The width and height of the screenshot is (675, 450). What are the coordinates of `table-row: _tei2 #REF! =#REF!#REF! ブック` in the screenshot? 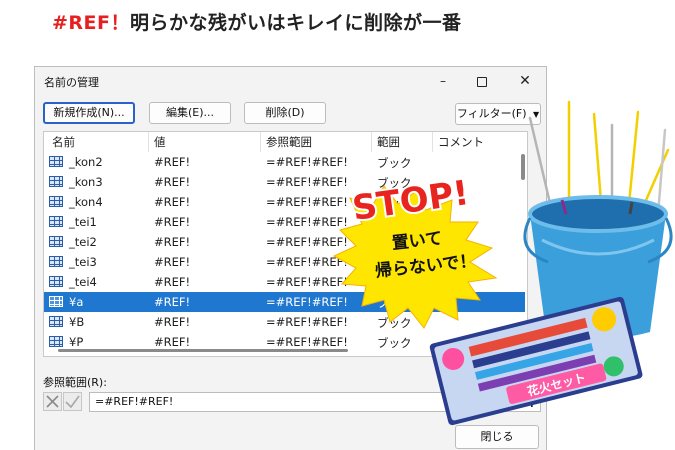 It's located at (284, 242).